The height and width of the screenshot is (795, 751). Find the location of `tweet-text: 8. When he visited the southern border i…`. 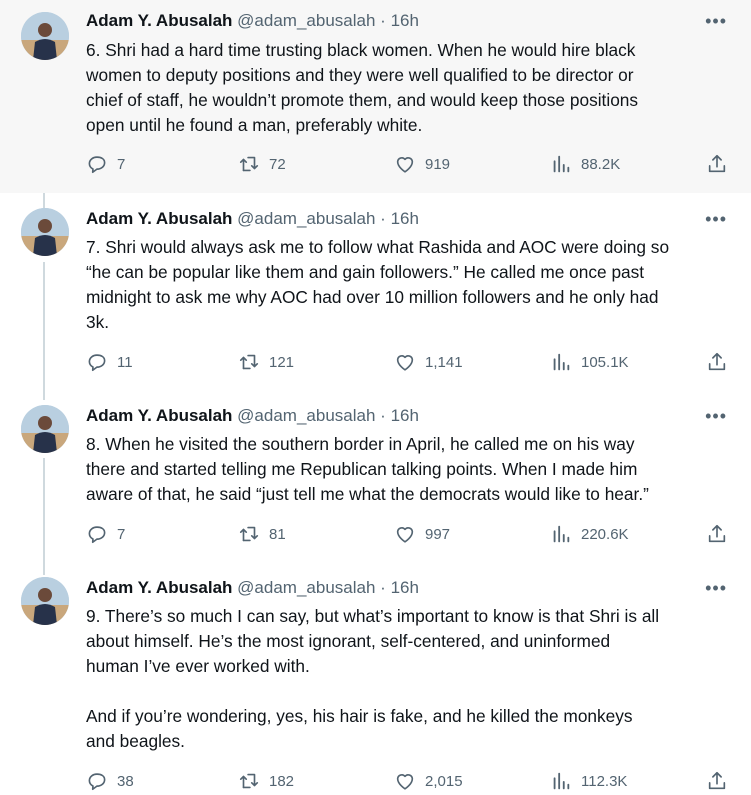

tweet-text: 8. When he visited the southern border i… is located at coordinates (367, 469).